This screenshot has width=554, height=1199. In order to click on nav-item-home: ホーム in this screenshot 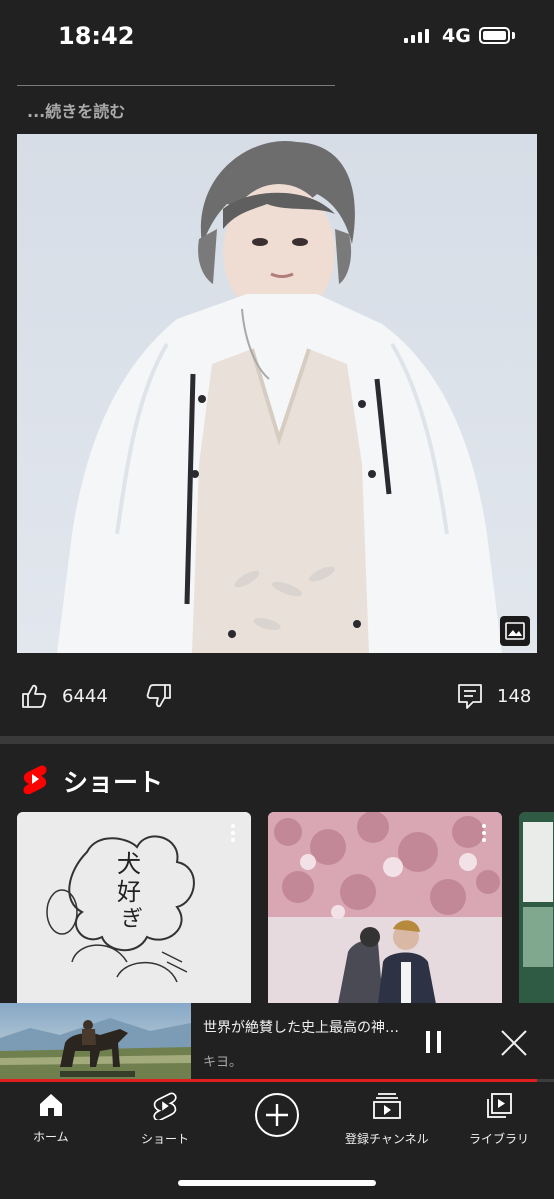, I will do `click(51, 1118)`.